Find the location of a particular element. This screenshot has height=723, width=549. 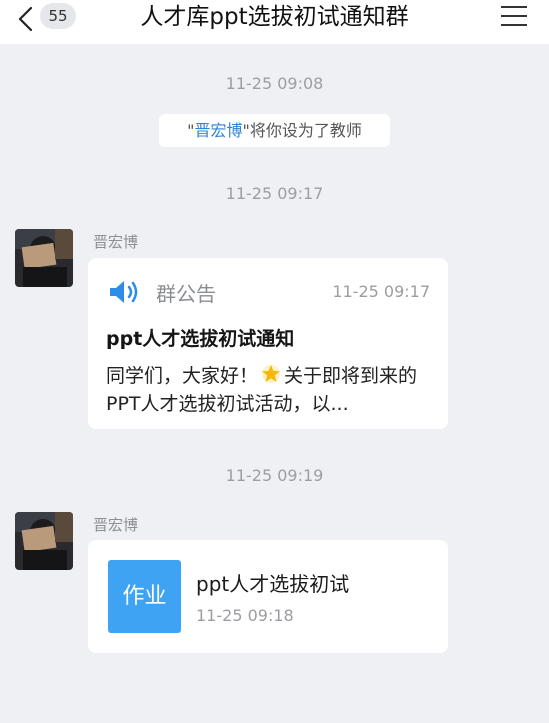

system-message-text: 将你设为了教师 is located at coordinates (305, 130).